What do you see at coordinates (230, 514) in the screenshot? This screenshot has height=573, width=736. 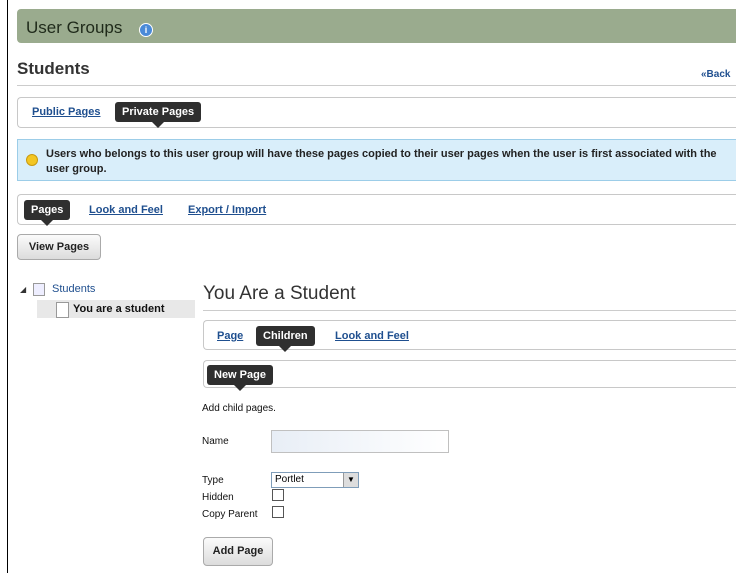 I see `copy-parent-label: Copy Parent` at bounding box center [230, 514].